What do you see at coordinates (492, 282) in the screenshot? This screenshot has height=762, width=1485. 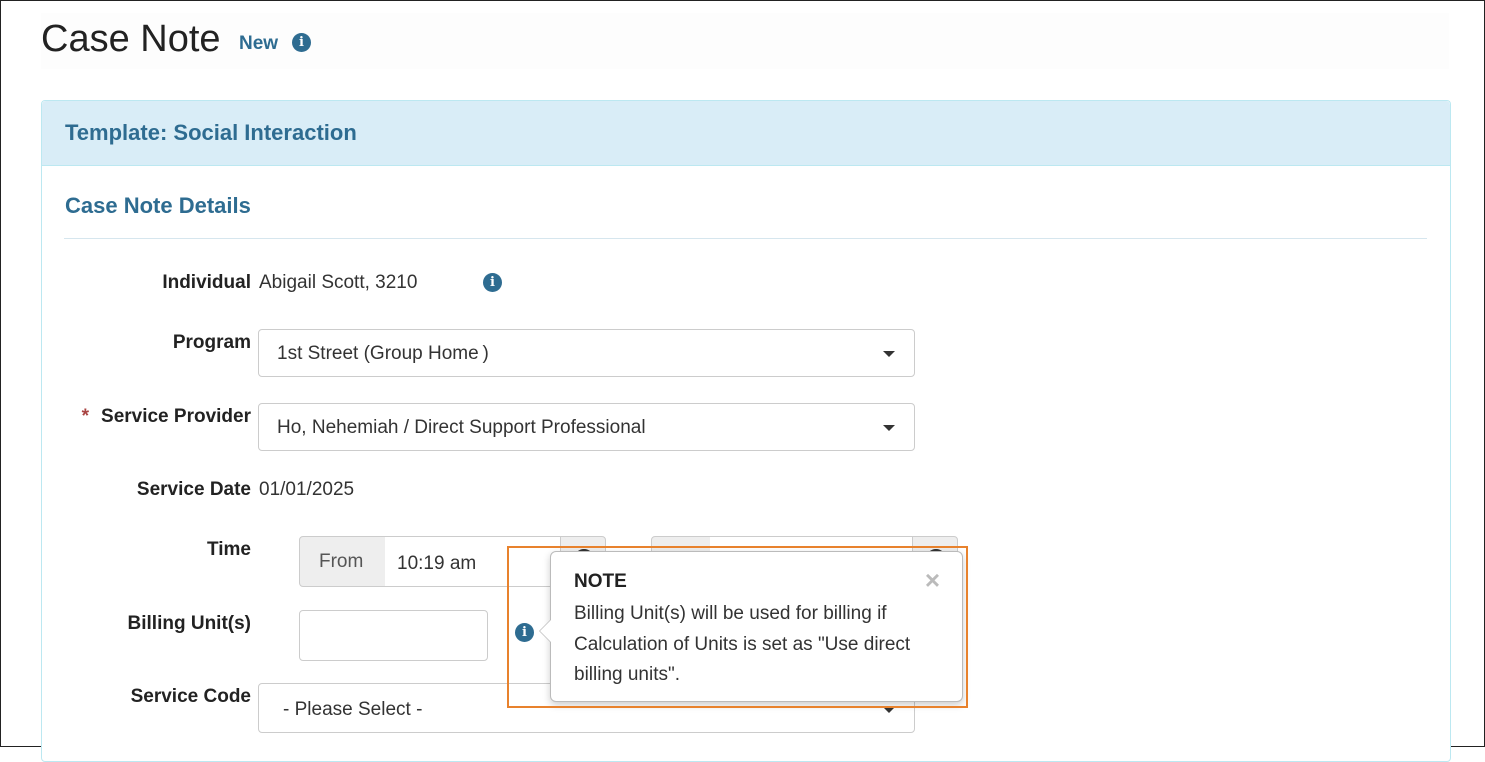 I see `individual-info-icon: i` at bounding box center [492, 282].